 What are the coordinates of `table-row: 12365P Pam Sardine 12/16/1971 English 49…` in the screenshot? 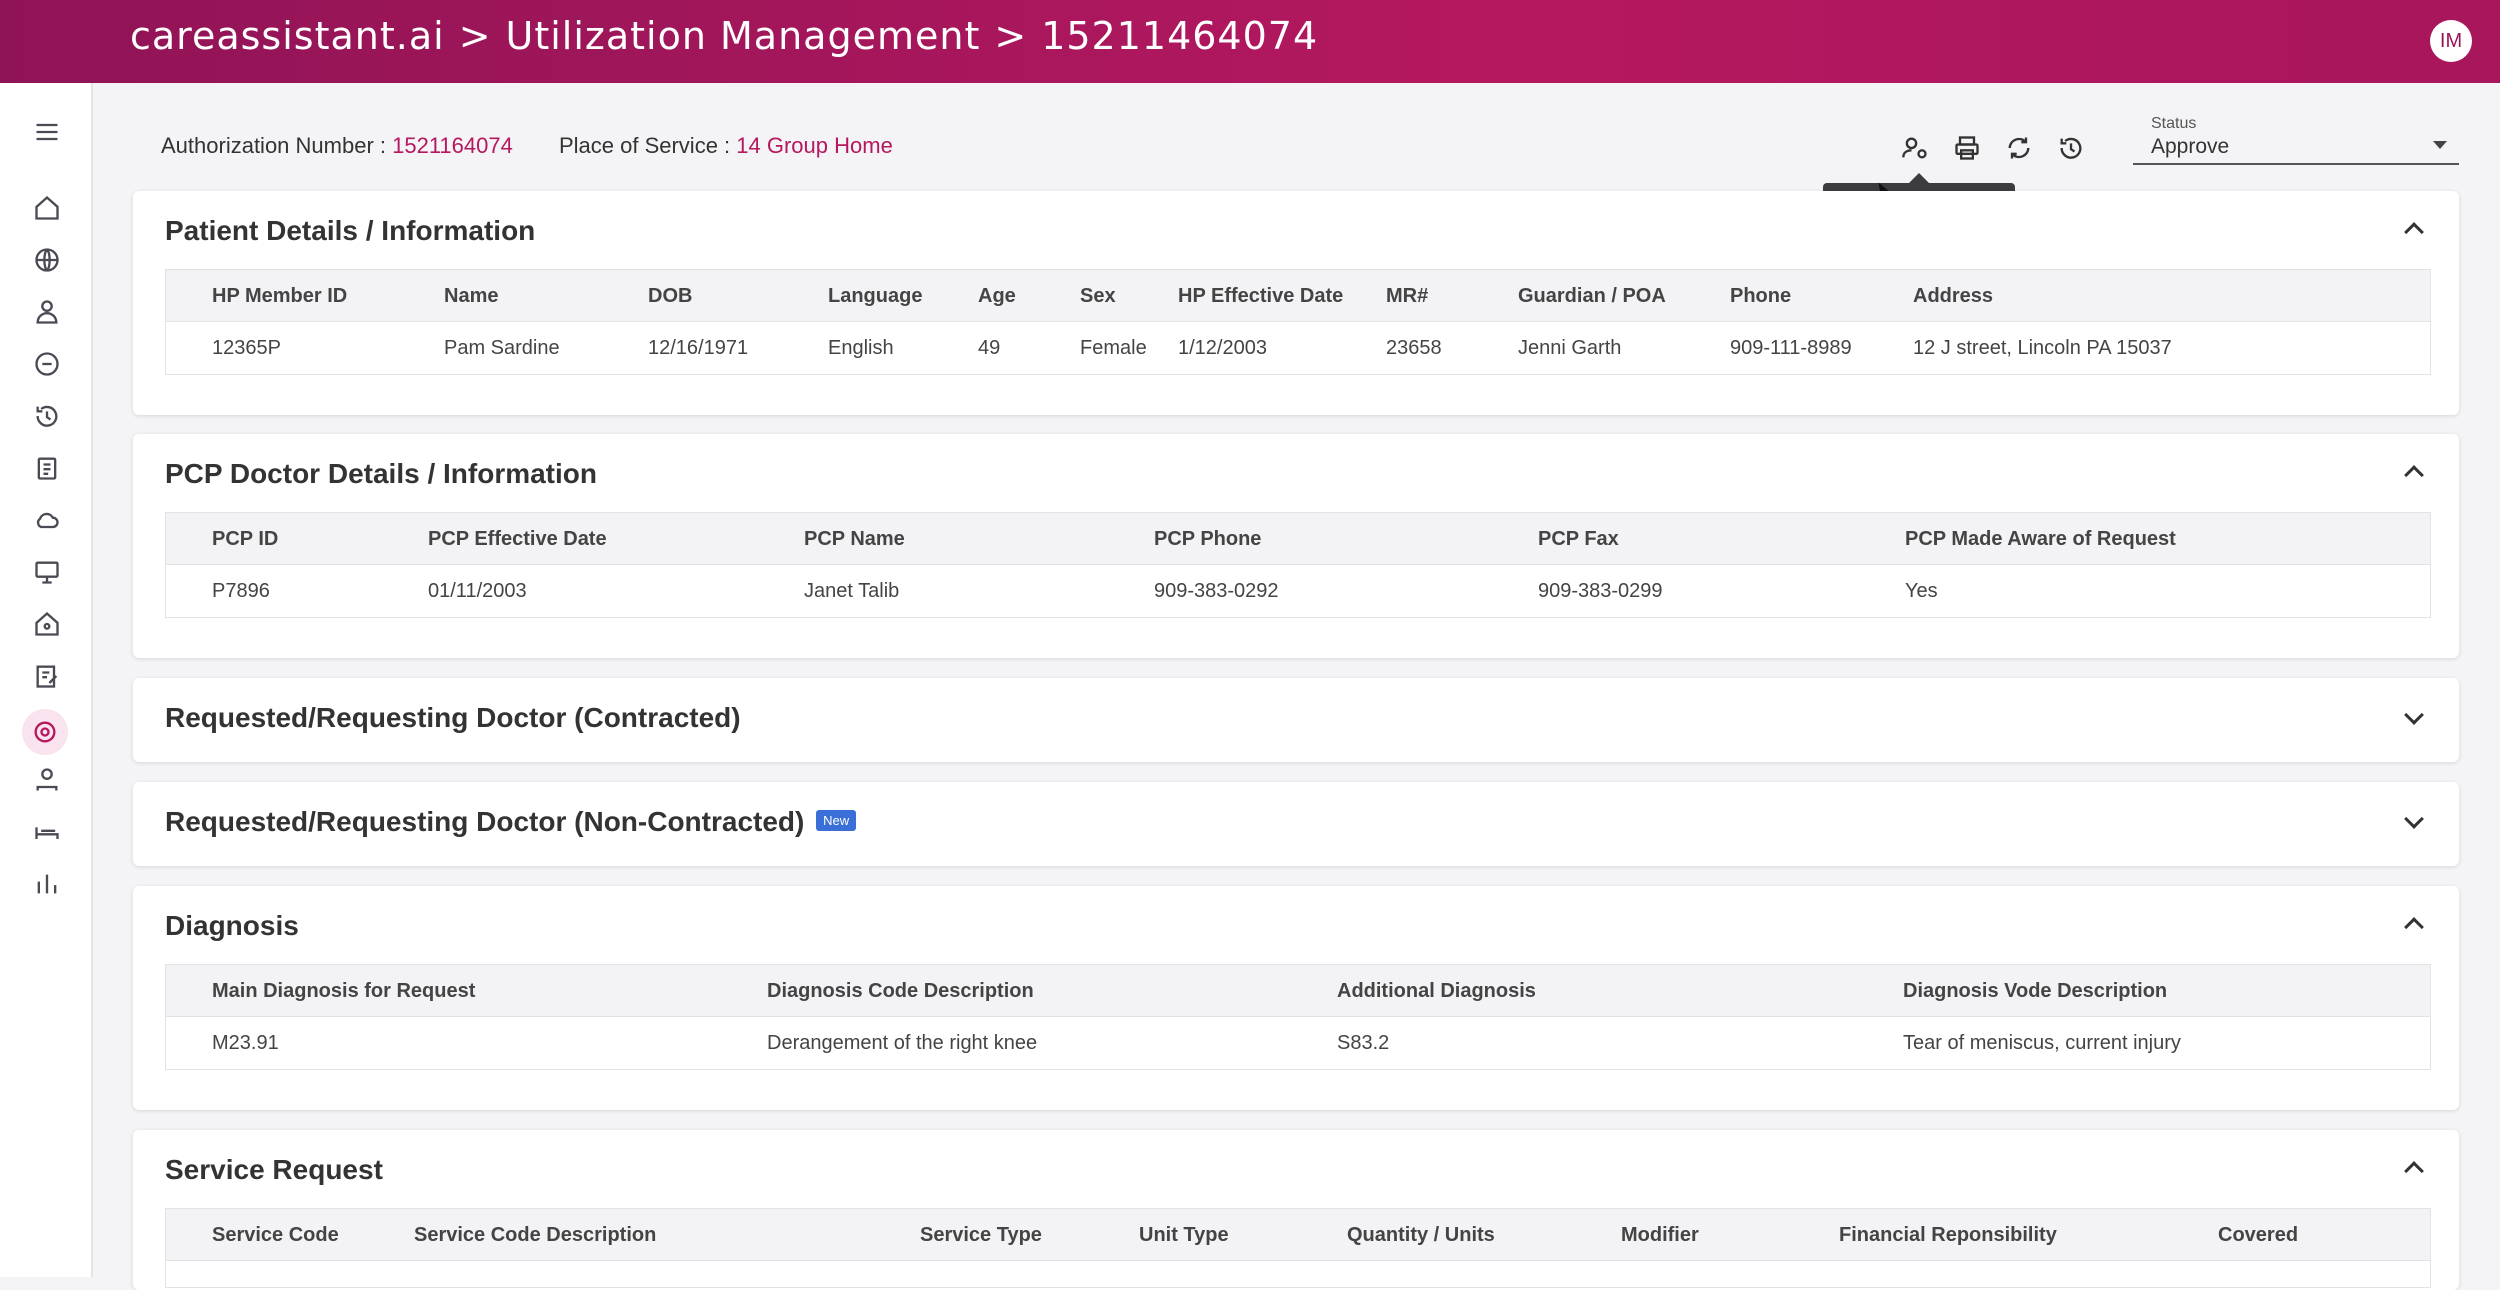 It's located at (1298, 348).